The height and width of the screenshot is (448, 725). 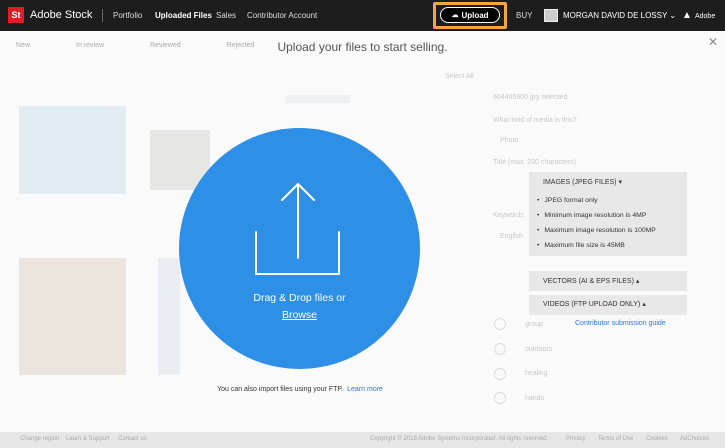 I want to click on nav-buy: BUY, so click(x=524, y=15).